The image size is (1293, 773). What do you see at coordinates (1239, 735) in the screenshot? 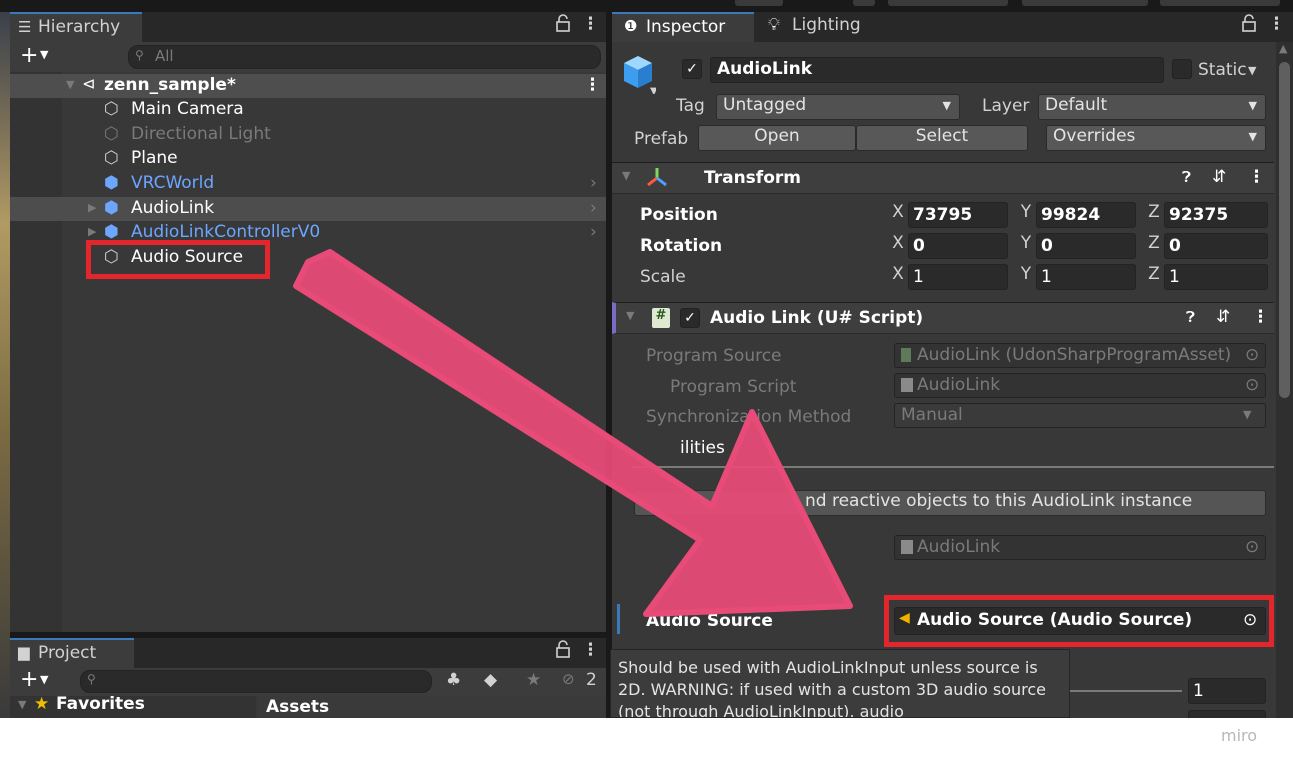
I see `miro-watermark: miro` at bounding box center [1239, 735].